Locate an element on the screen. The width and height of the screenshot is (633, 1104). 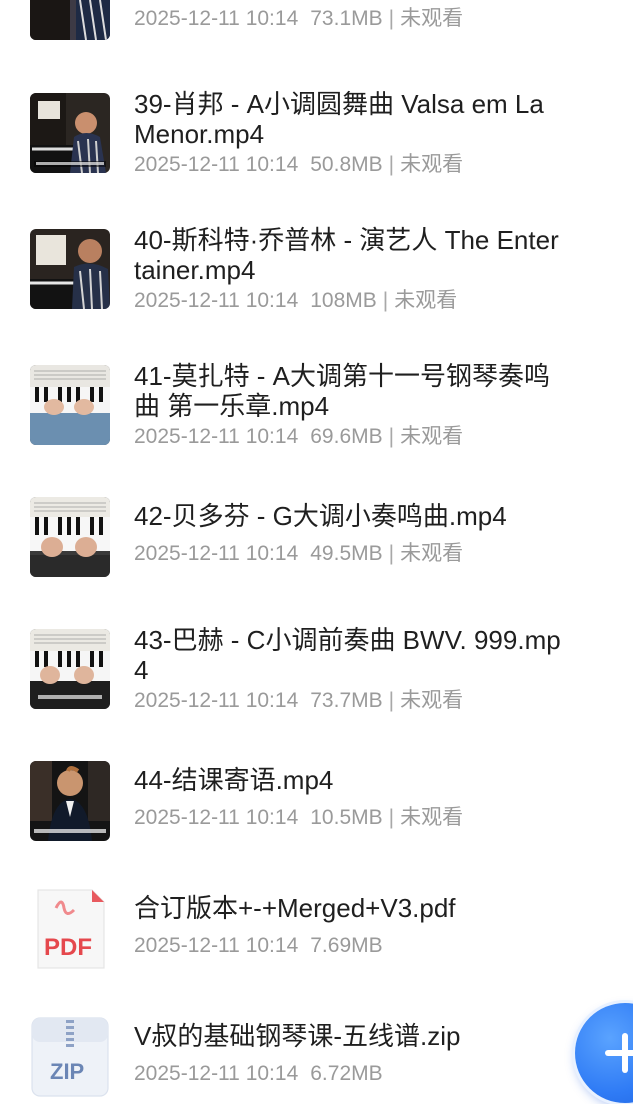
file-title: 合订版本+-+Merged+V3.pdf is located at coordinates (295, 908).